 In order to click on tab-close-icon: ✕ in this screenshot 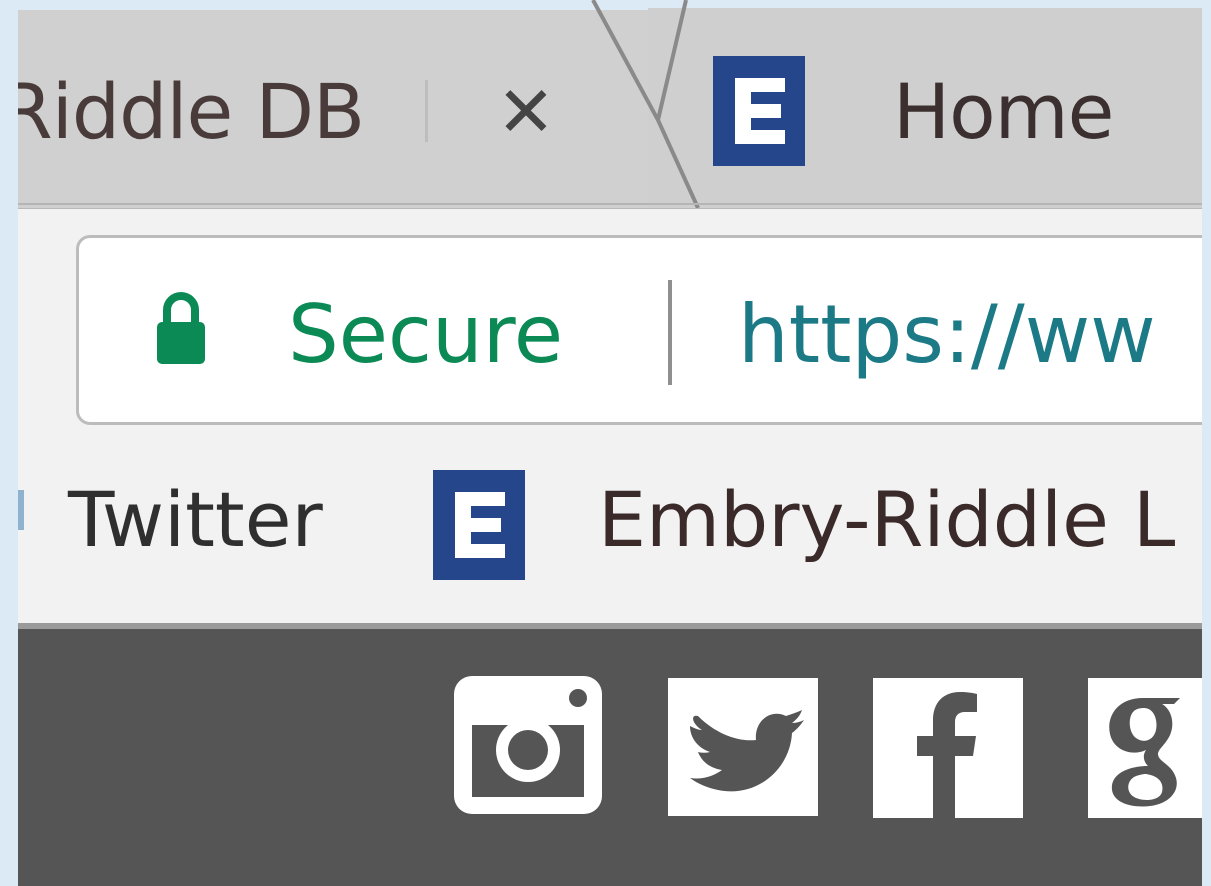, I will do `click(526, 112)`.